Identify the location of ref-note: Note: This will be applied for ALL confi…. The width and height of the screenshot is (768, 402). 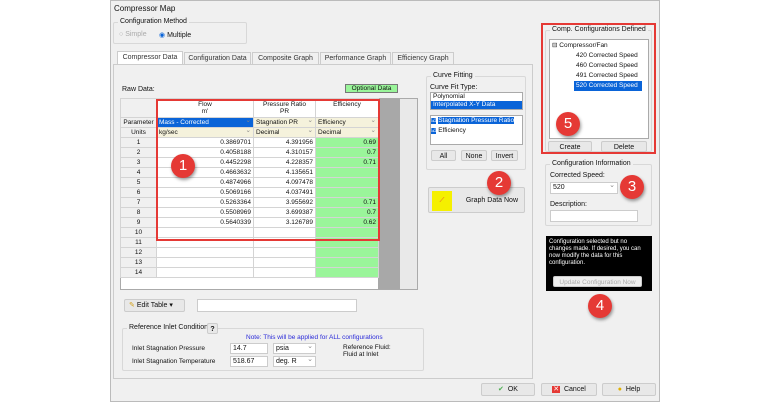
(314, 337).